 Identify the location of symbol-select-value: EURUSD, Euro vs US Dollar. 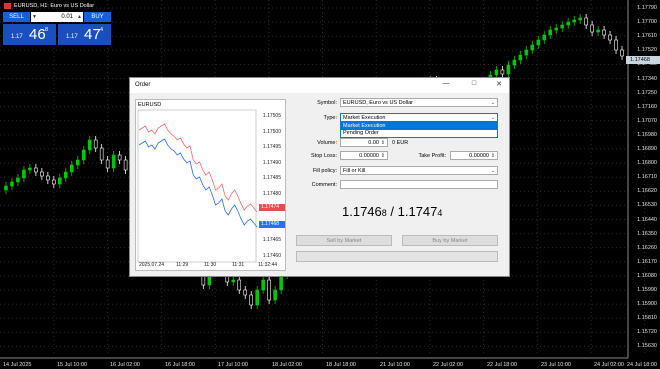
(378, 103).